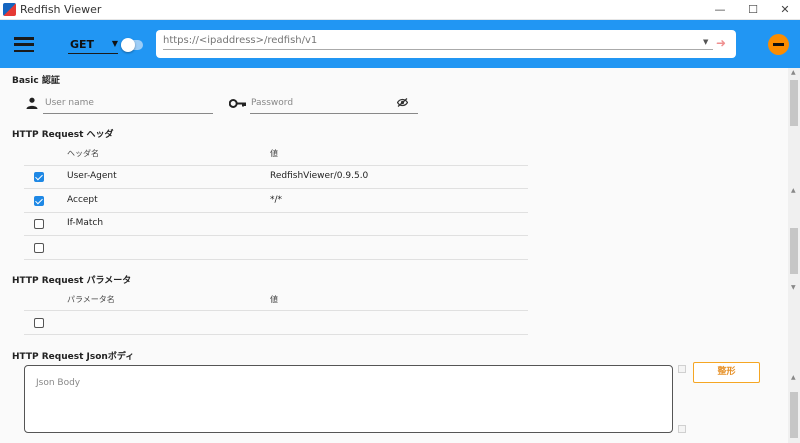  What do you see at coordinates (720, 10) in the screenshot?
I see `minimize-button: —` at bounding box center [720, 10].